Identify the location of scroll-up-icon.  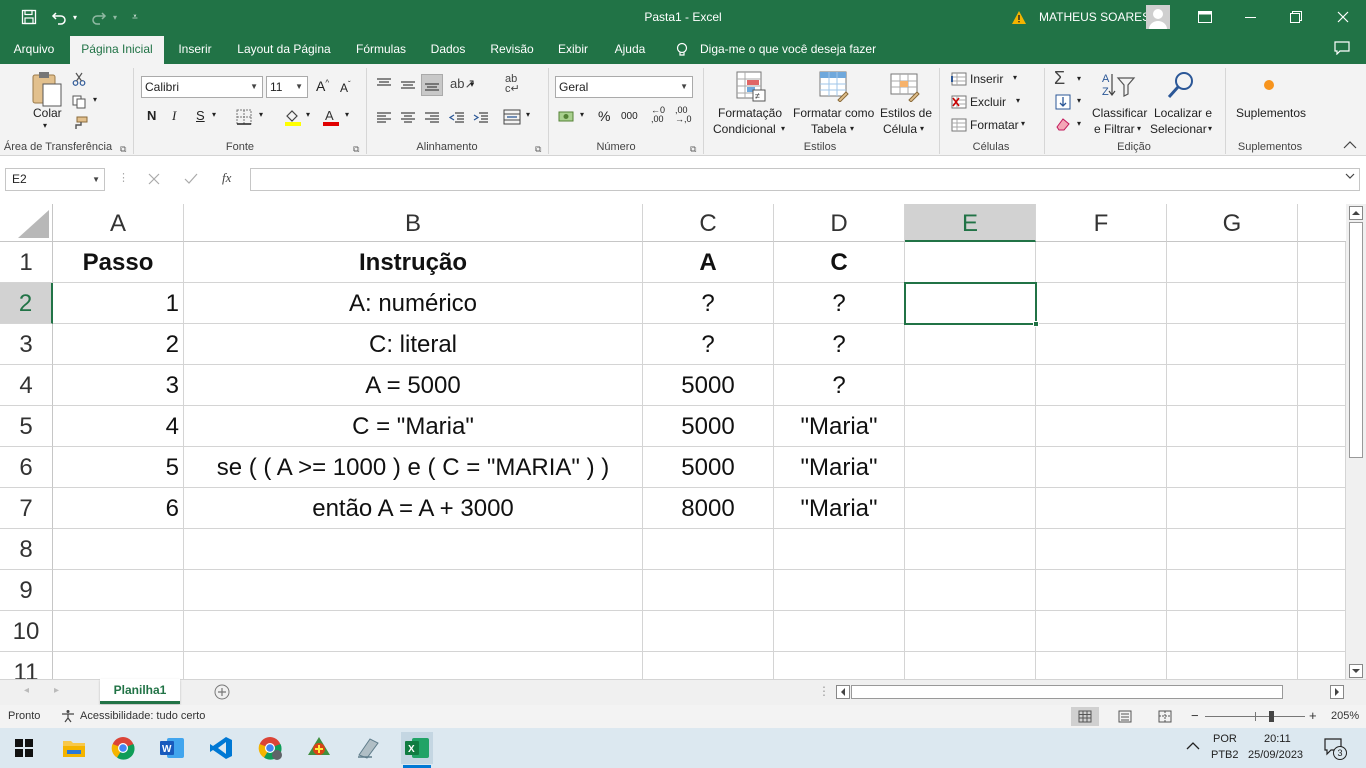
(1356, 213).